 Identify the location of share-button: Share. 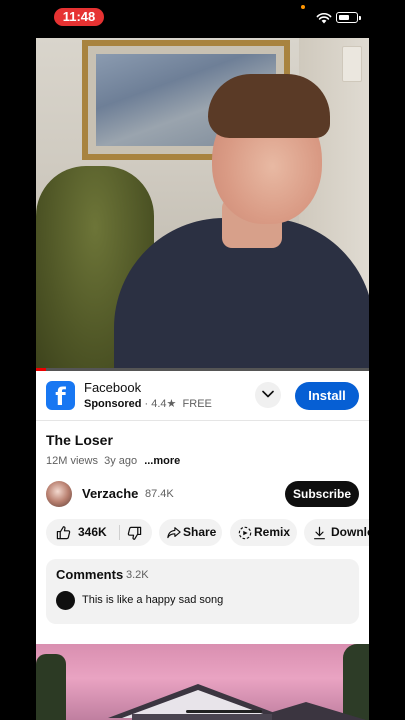
(190, 532).